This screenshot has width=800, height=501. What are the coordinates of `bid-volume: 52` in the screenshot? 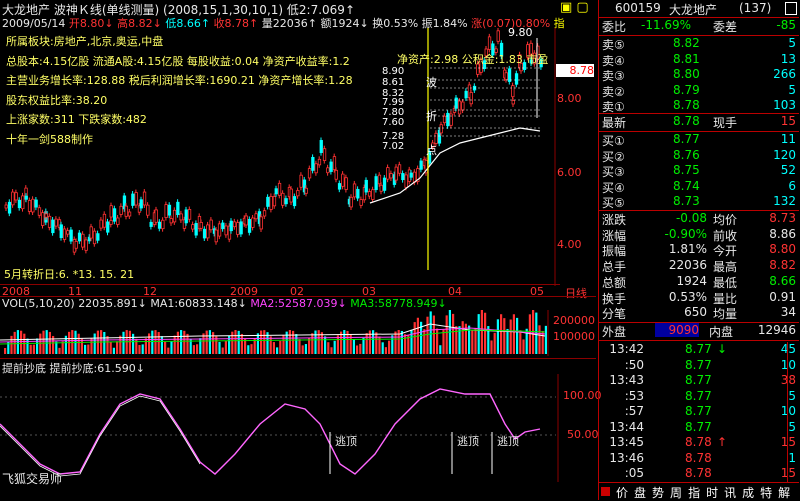 It's located at (788, 170).